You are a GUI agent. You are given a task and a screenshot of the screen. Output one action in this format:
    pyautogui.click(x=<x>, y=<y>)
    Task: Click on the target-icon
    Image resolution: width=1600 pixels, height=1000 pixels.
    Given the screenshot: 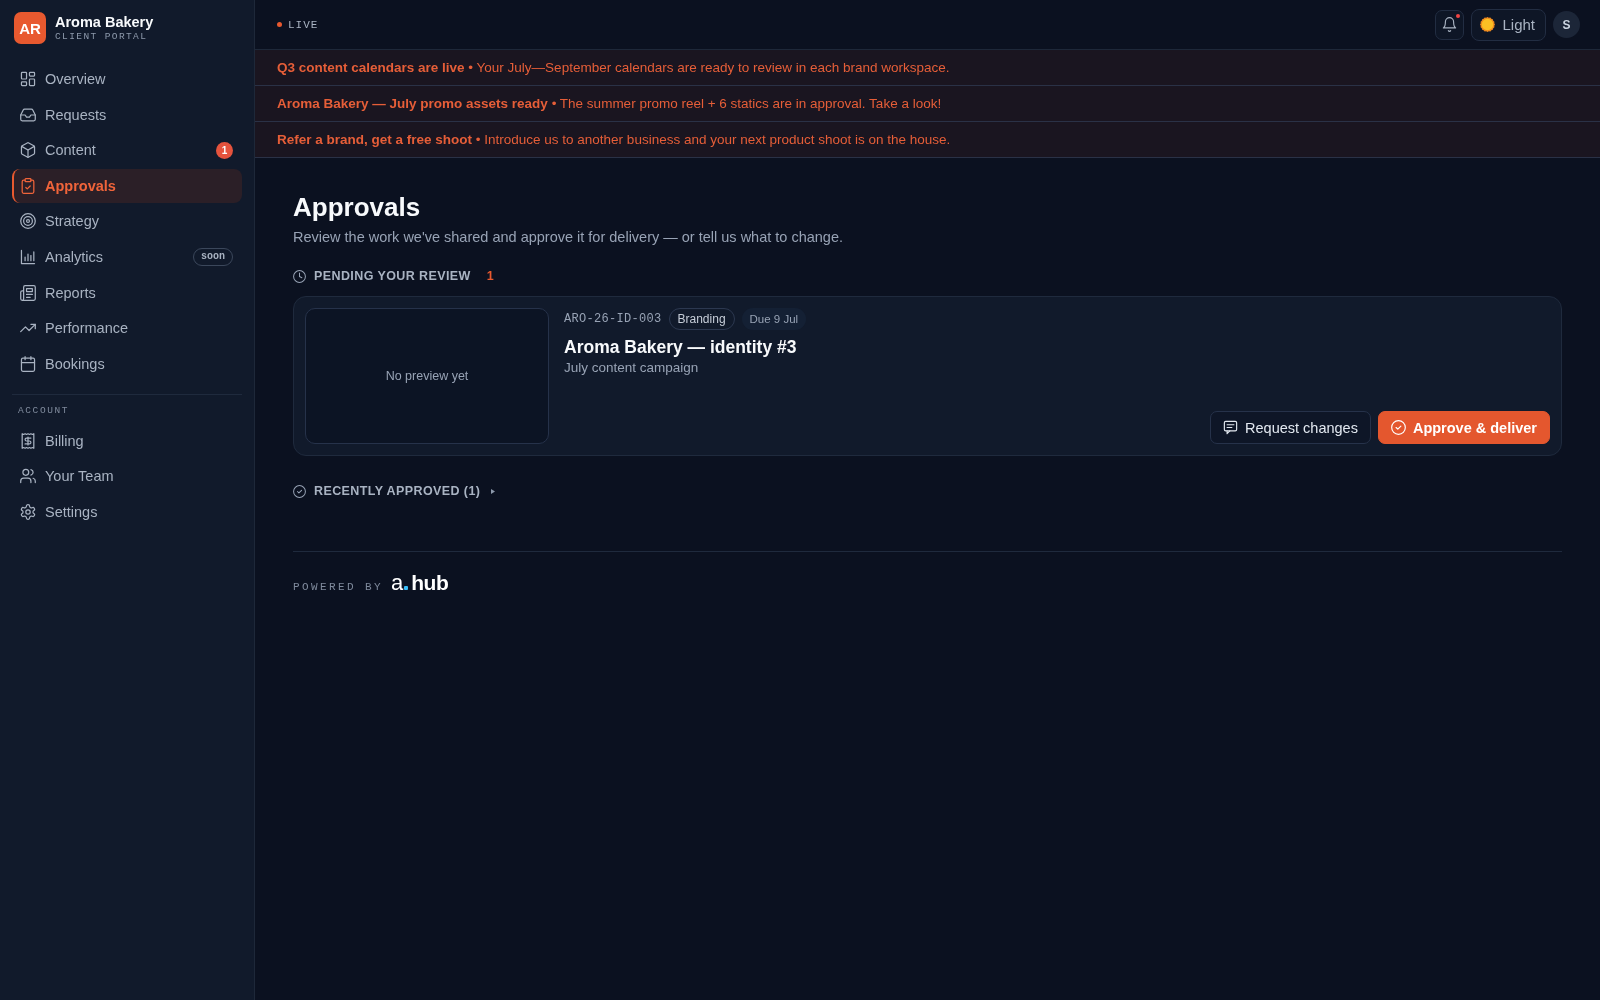 What is the action you would take?
    pyautogui.click(x=28, y=221)
    